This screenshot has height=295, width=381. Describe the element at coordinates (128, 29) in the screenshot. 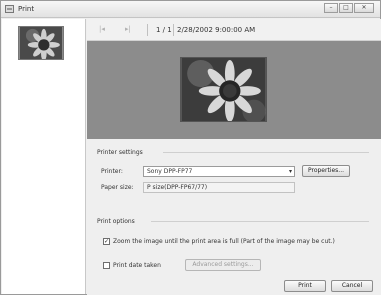

I see `last-page-icon: ▸|` at that location.